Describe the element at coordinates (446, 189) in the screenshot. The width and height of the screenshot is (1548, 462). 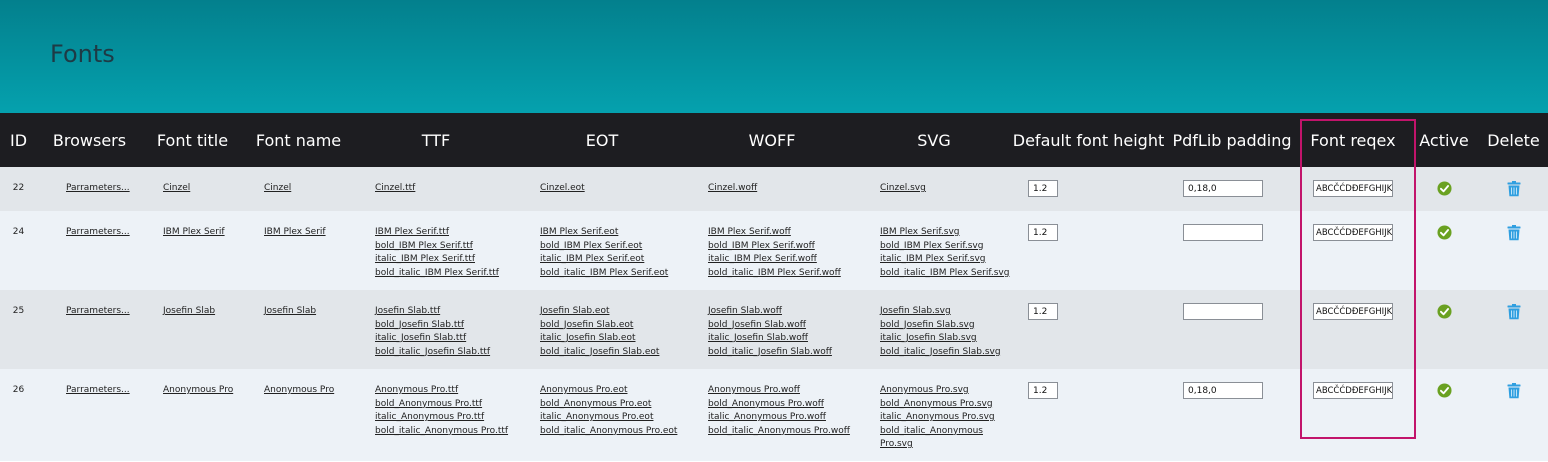
I see `ttf-file-link: Cinzel.ttf` at that location.